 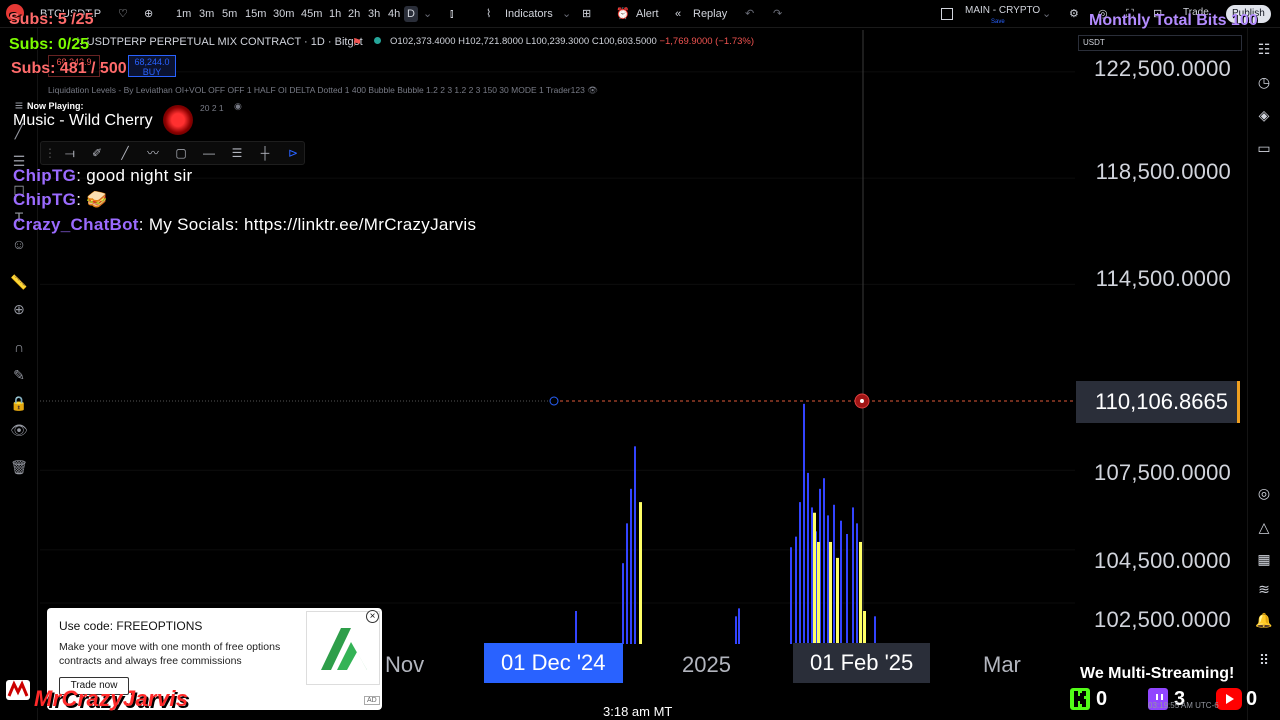 What do you see at coordinates (1264, 148) in the screenshot?
I see `chat-icon: ▭` at bounding box center [1264, 148].